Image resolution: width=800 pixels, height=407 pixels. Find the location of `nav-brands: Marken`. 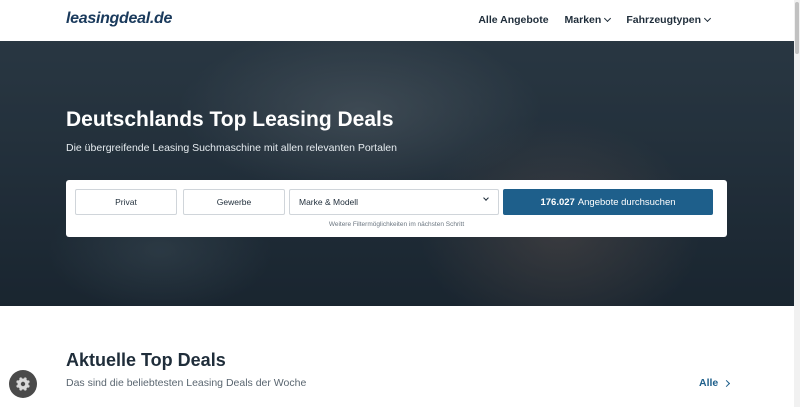

nav-brands: Marken is located at coordinates (588, 20).